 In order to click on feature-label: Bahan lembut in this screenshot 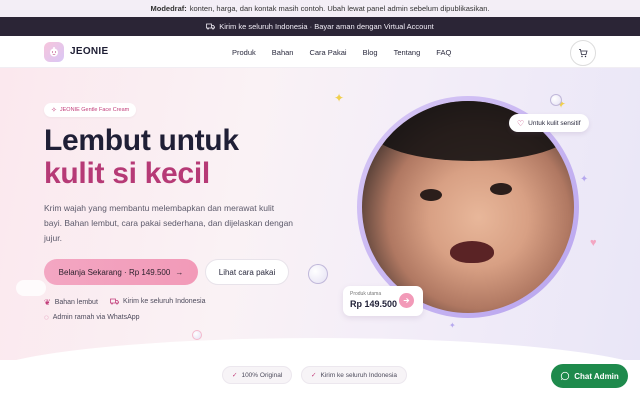, I will do `click(76, 302)`.